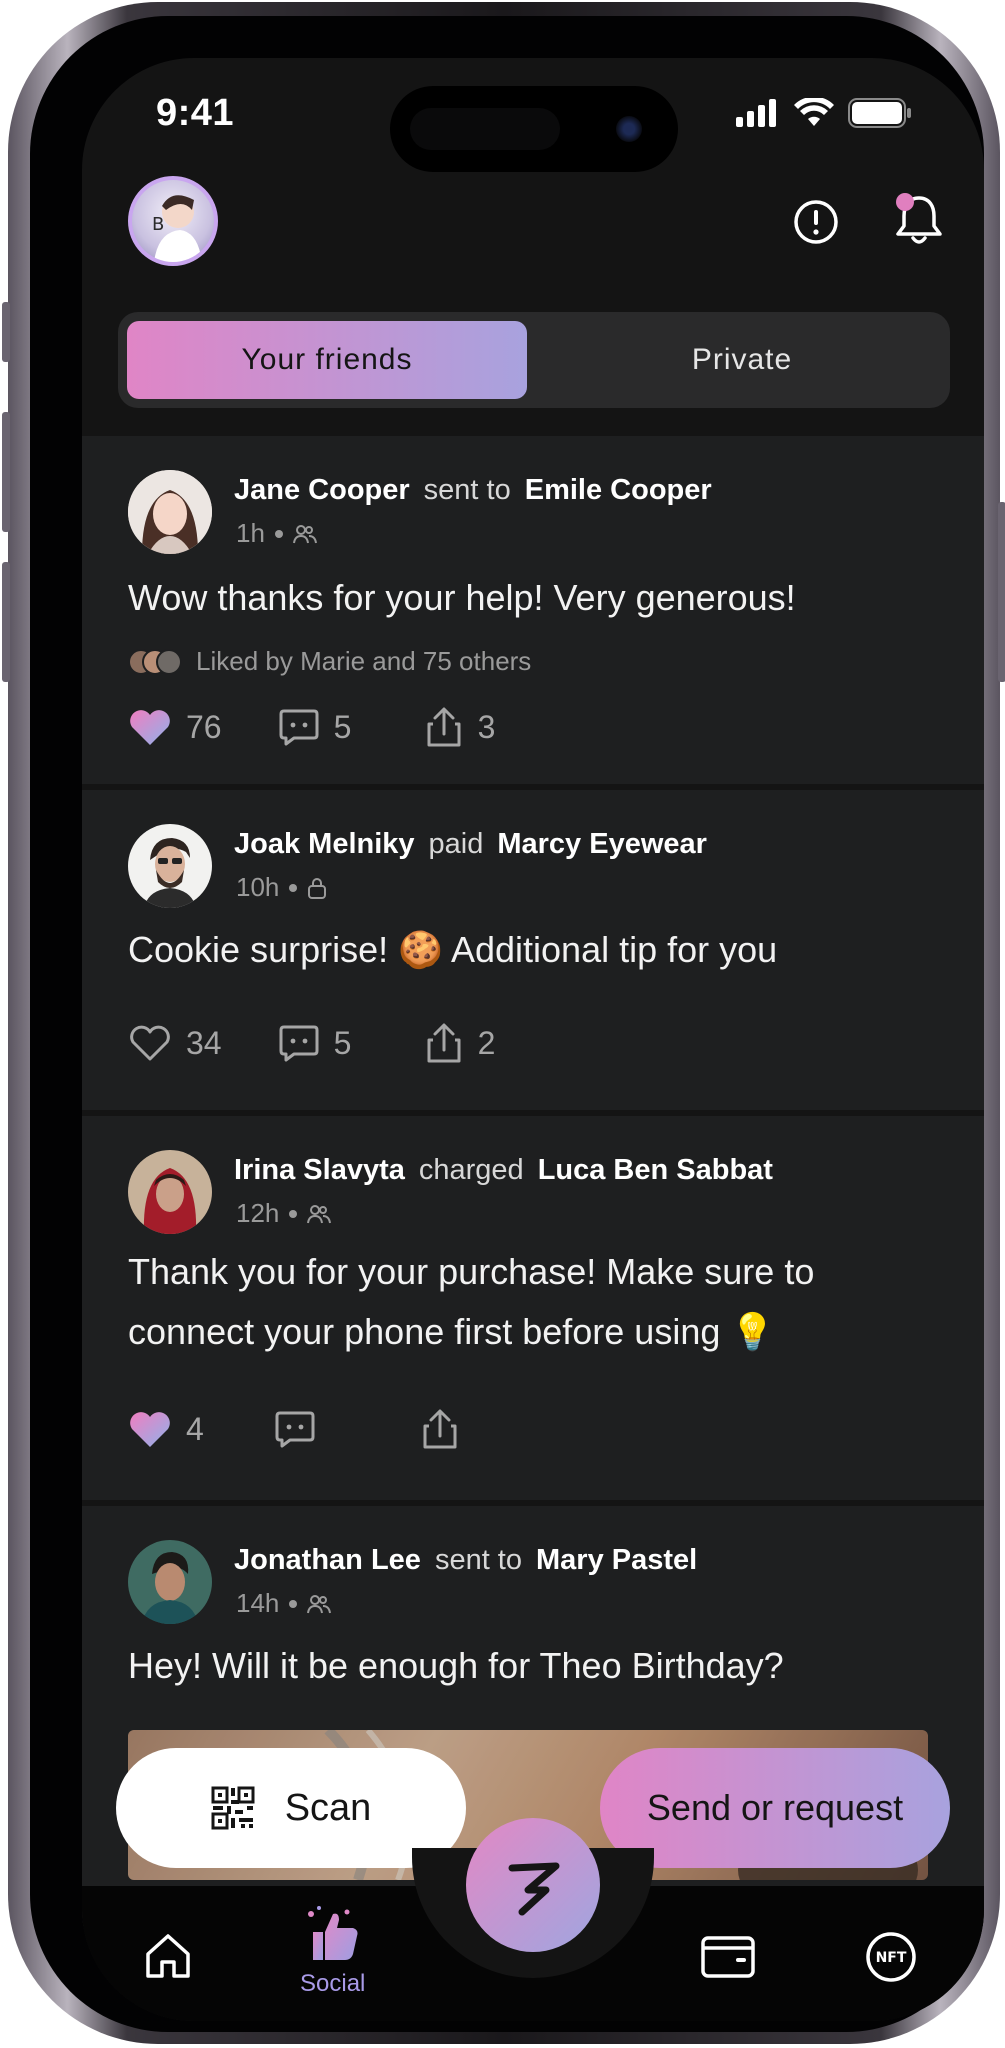 The image size is (1005, 2048). I want to click on pay-fab-button, so click(533, 1885).